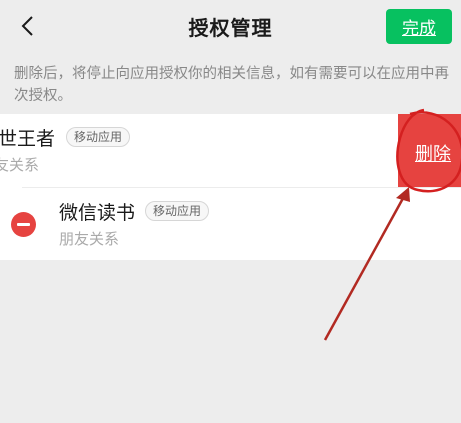 This screenshot has height=423, width=461. What do you see at coordinates (230, 26) in the screenshot?
I see `nav-header: 授权管理 完成` at bounding box center [230, 26].